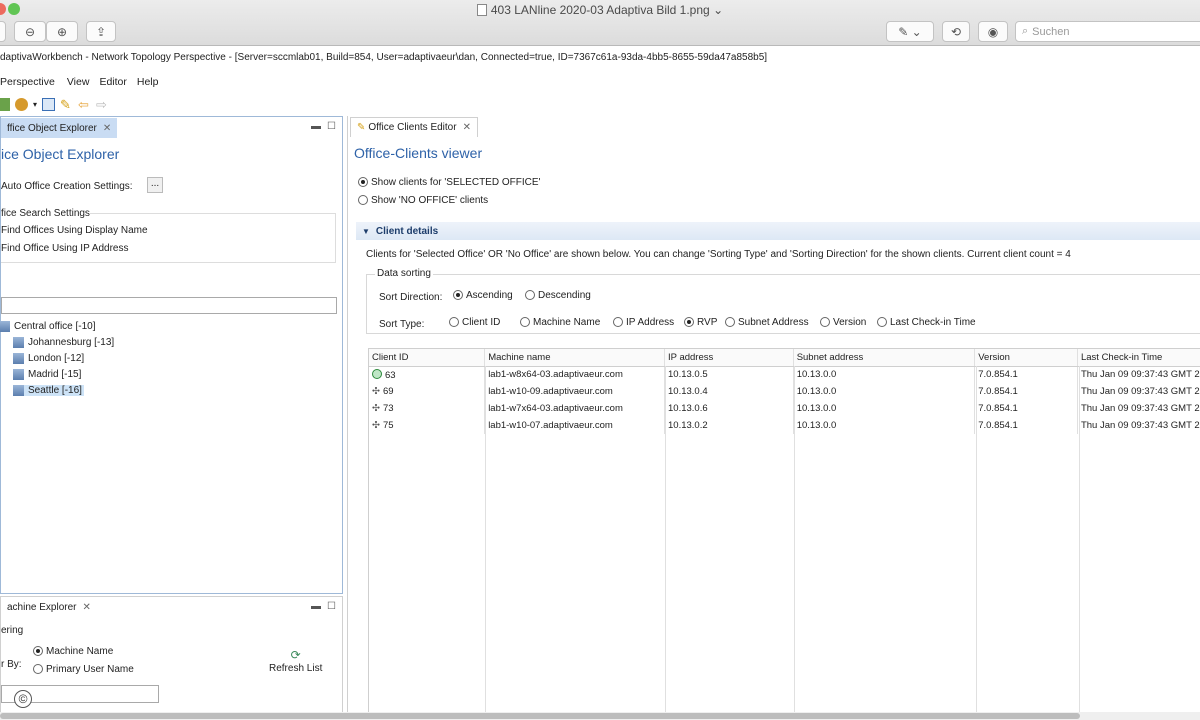 This screenshot has width=1200, height=720. Describe the element at coordinates (558, 295) in the screenshot. I see `sort-descending-radio: Descending` at that location.